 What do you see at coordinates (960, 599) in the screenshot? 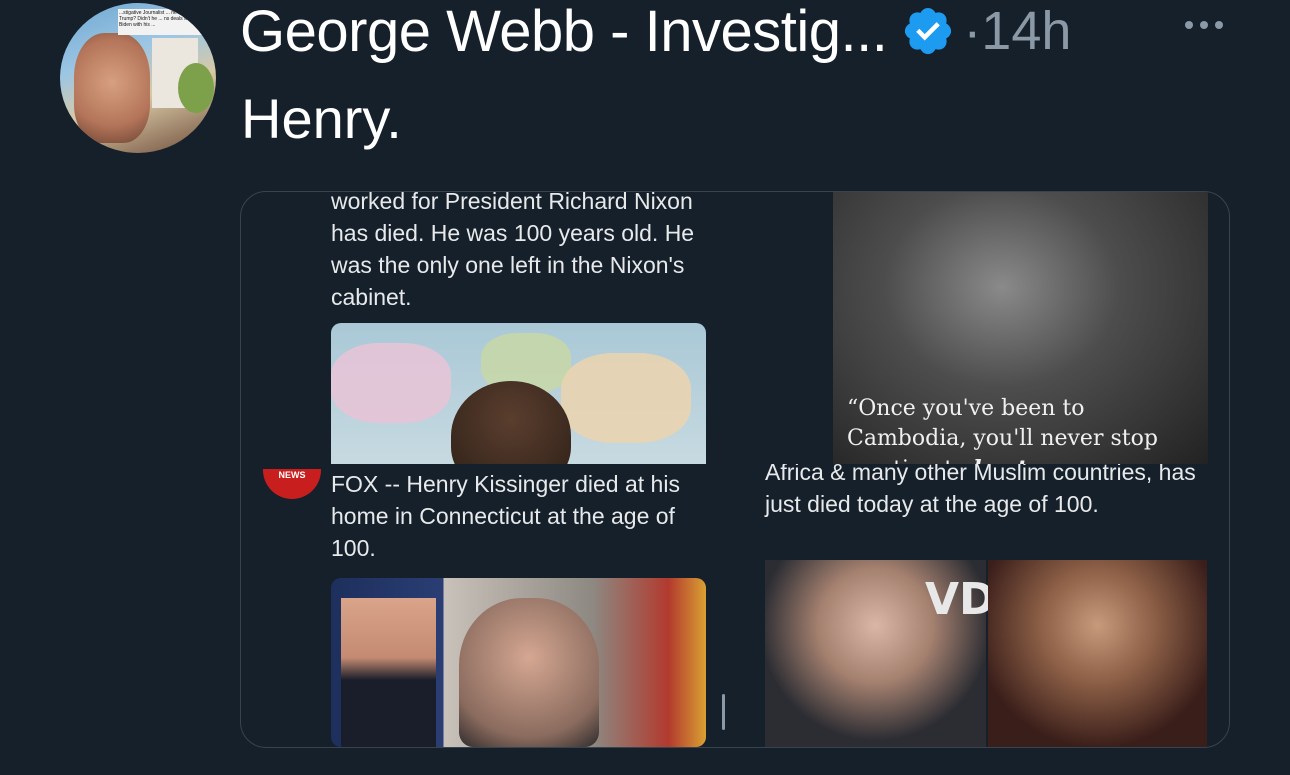
I see `partial-logo: VD` at bounding box center [960, 599].